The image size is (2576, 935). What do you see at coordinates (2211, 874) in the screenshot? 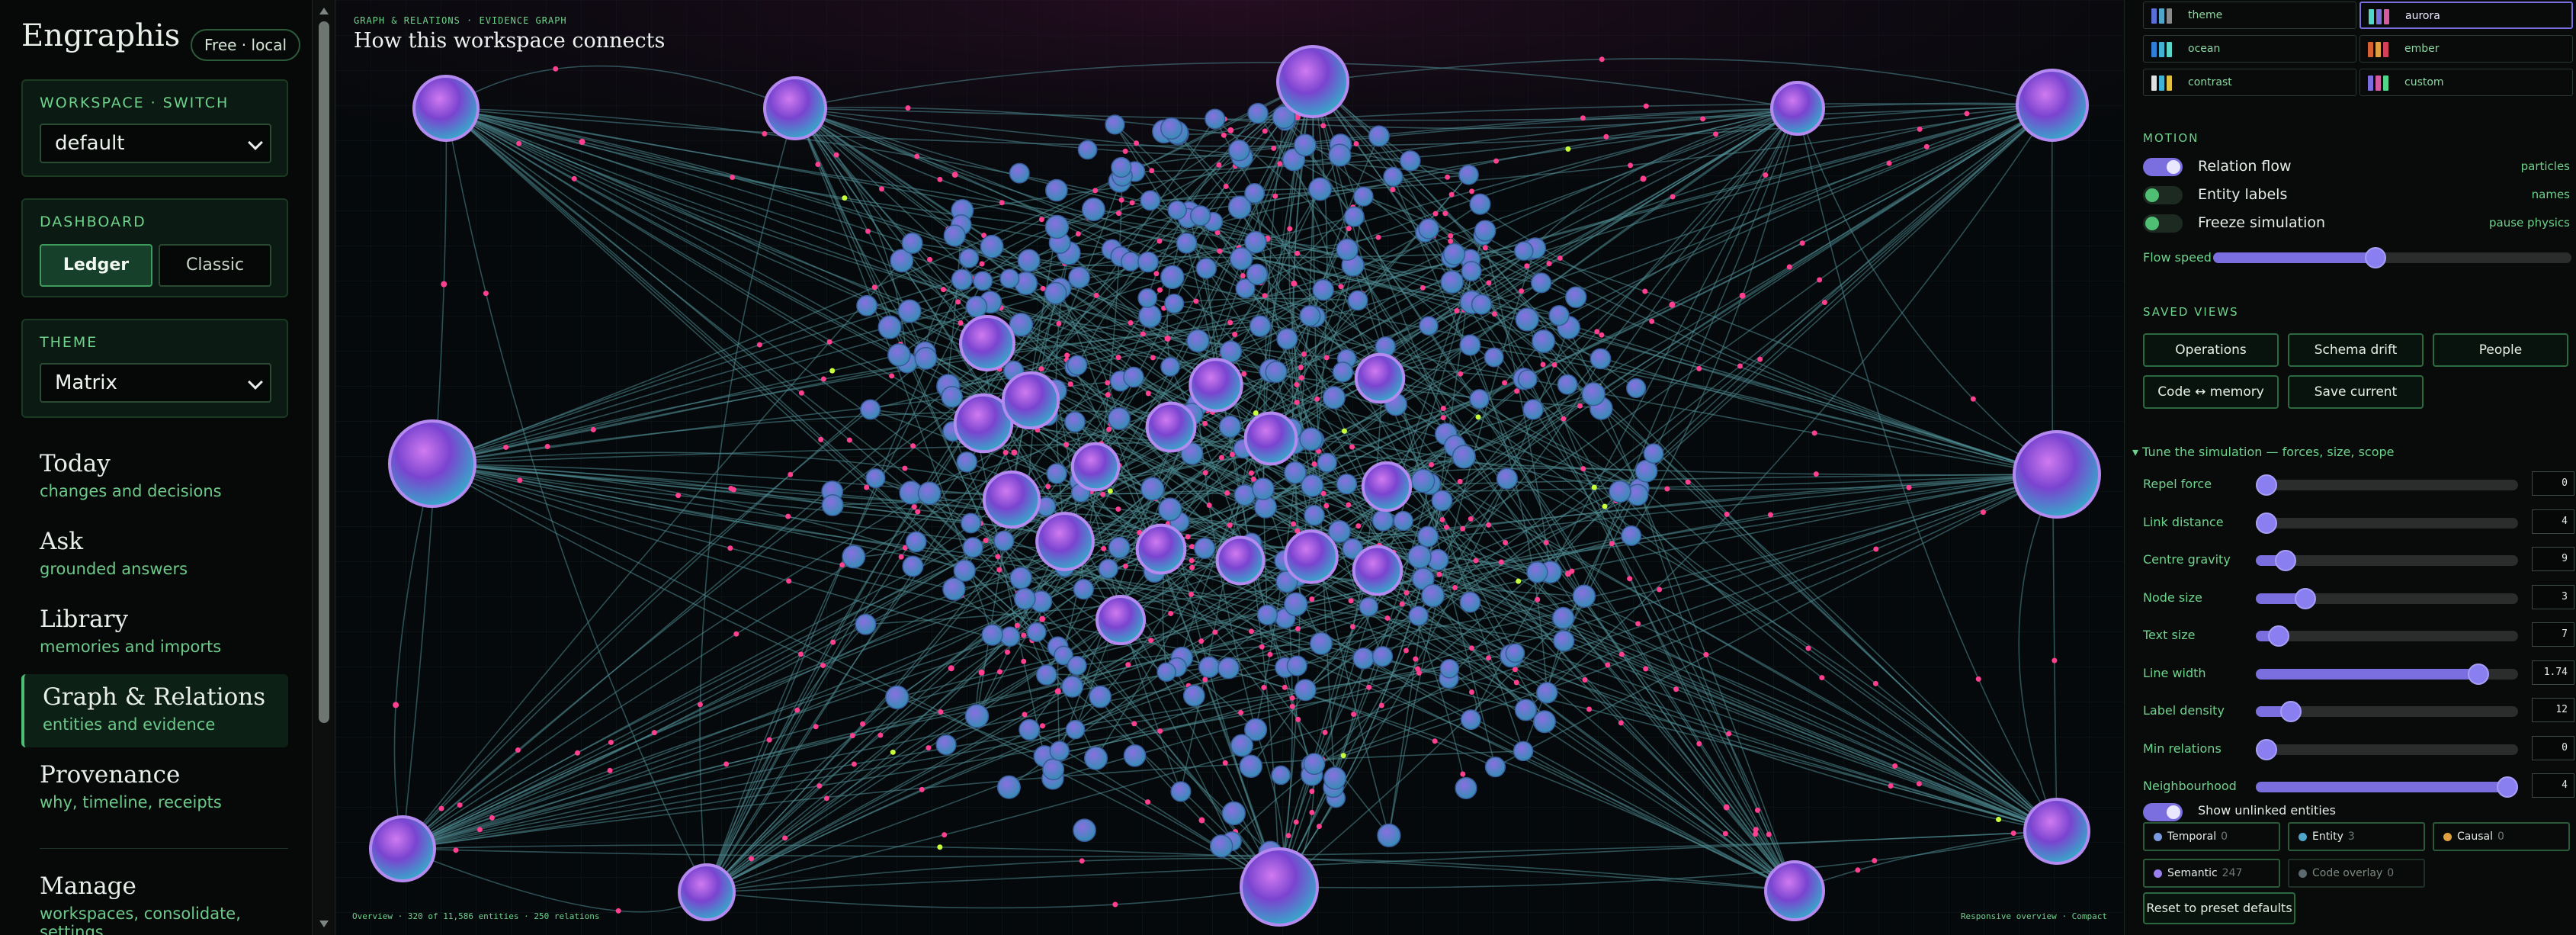
I see `relation-type-semantic: Semantic 247` at bounding box center [2211, 874].